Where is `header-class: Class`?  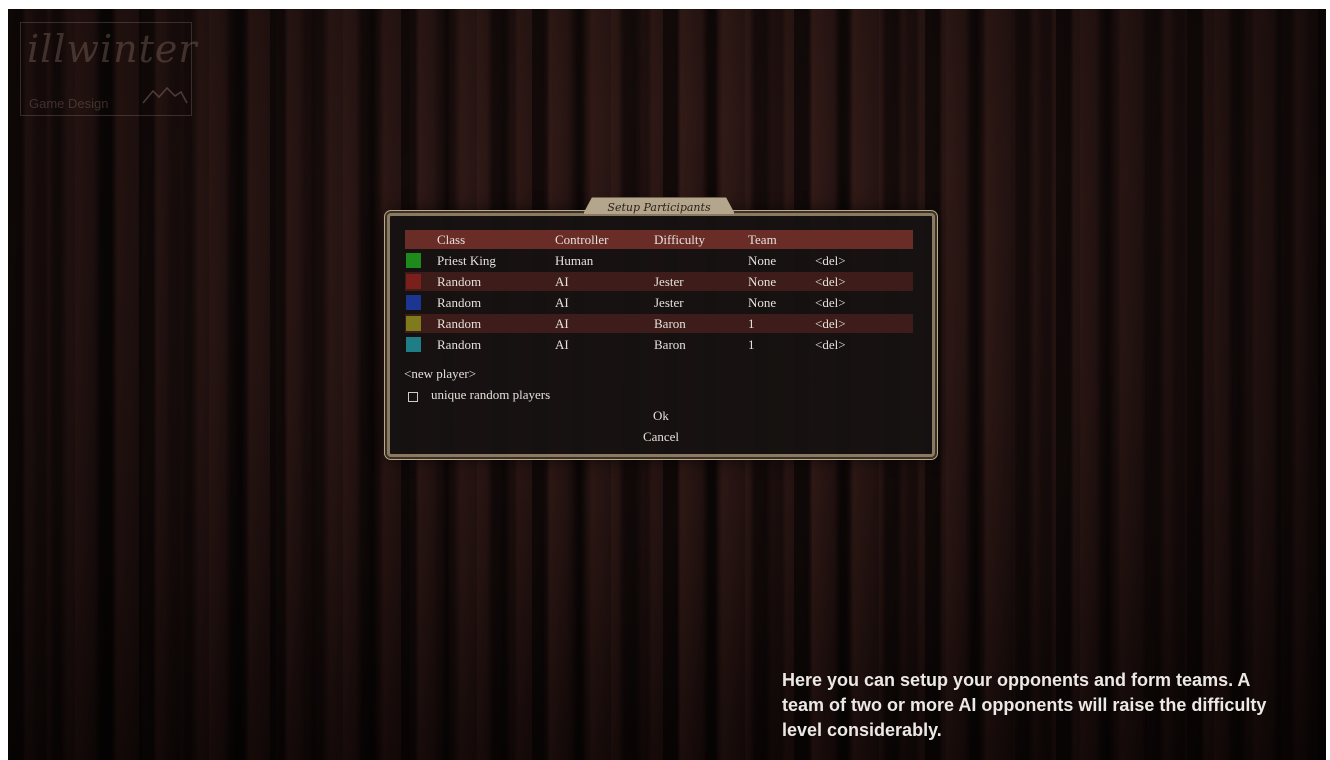
header-class: Class is located at coordinates (451, 239).